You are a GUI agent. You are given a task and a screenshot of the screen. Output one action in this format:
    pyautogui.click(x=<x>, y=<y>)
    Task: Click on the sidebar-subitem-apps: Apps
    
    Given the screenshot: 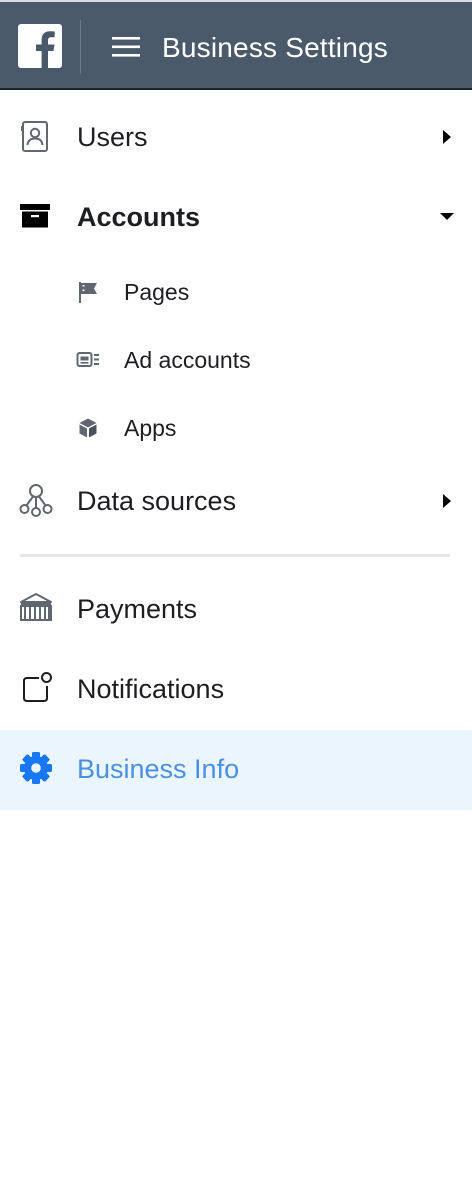 What is the action you would take?
    pyautogui.click(x=236, y=428)
    